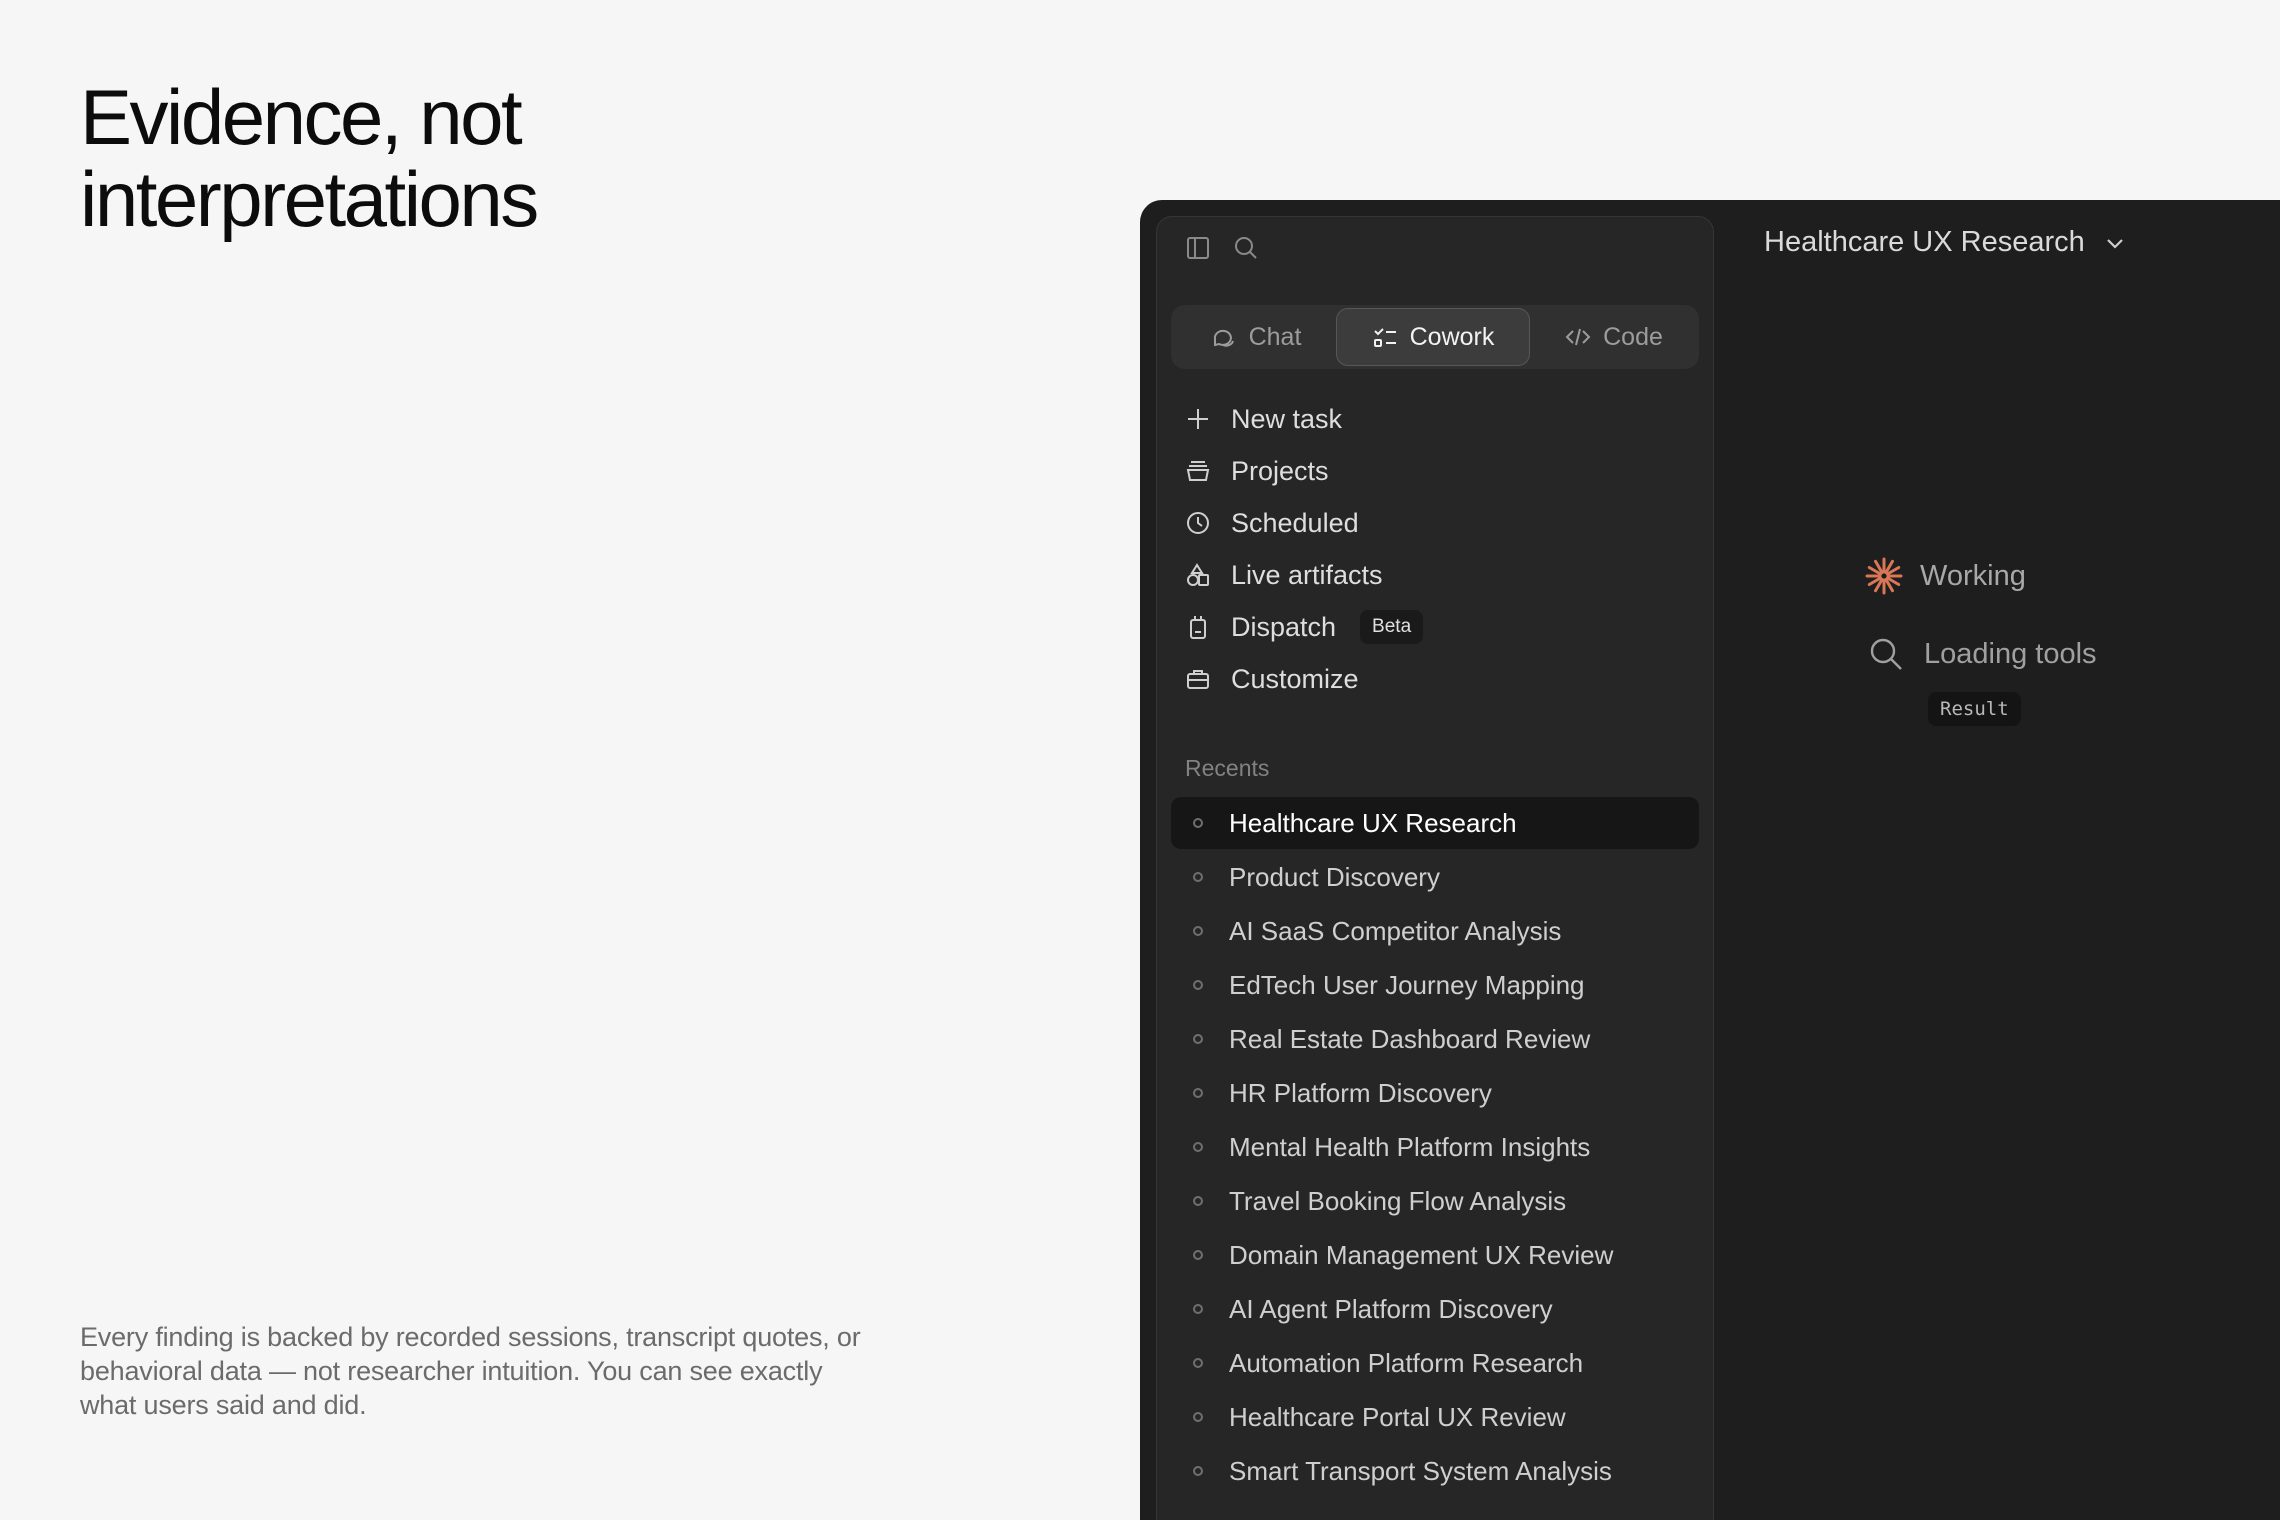 The image size is (2280, 1520). Describe the element at coordinates (1435, 679) in the screenshot. I see `nav-customize: Customize` at that location.